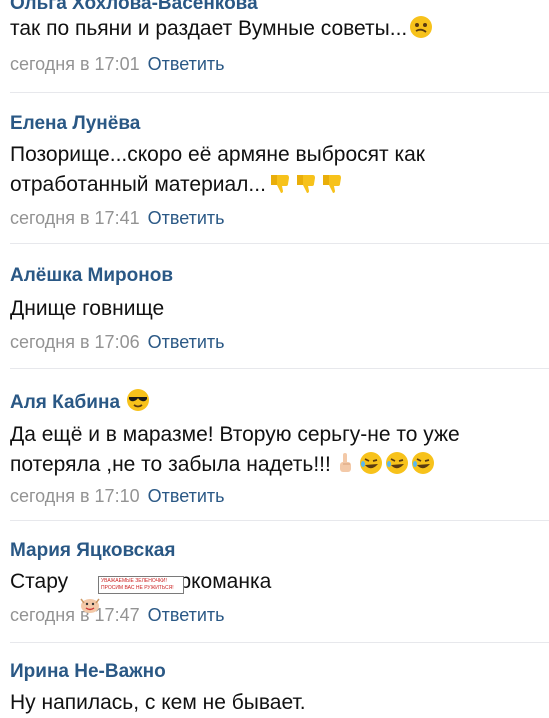 The image size is (549, 718). What do you see at coordinates (138, 400) in the screenshot?
I see `smiling-face-with-sunglasses-emoji-icon` at bounding box center [138, 400].